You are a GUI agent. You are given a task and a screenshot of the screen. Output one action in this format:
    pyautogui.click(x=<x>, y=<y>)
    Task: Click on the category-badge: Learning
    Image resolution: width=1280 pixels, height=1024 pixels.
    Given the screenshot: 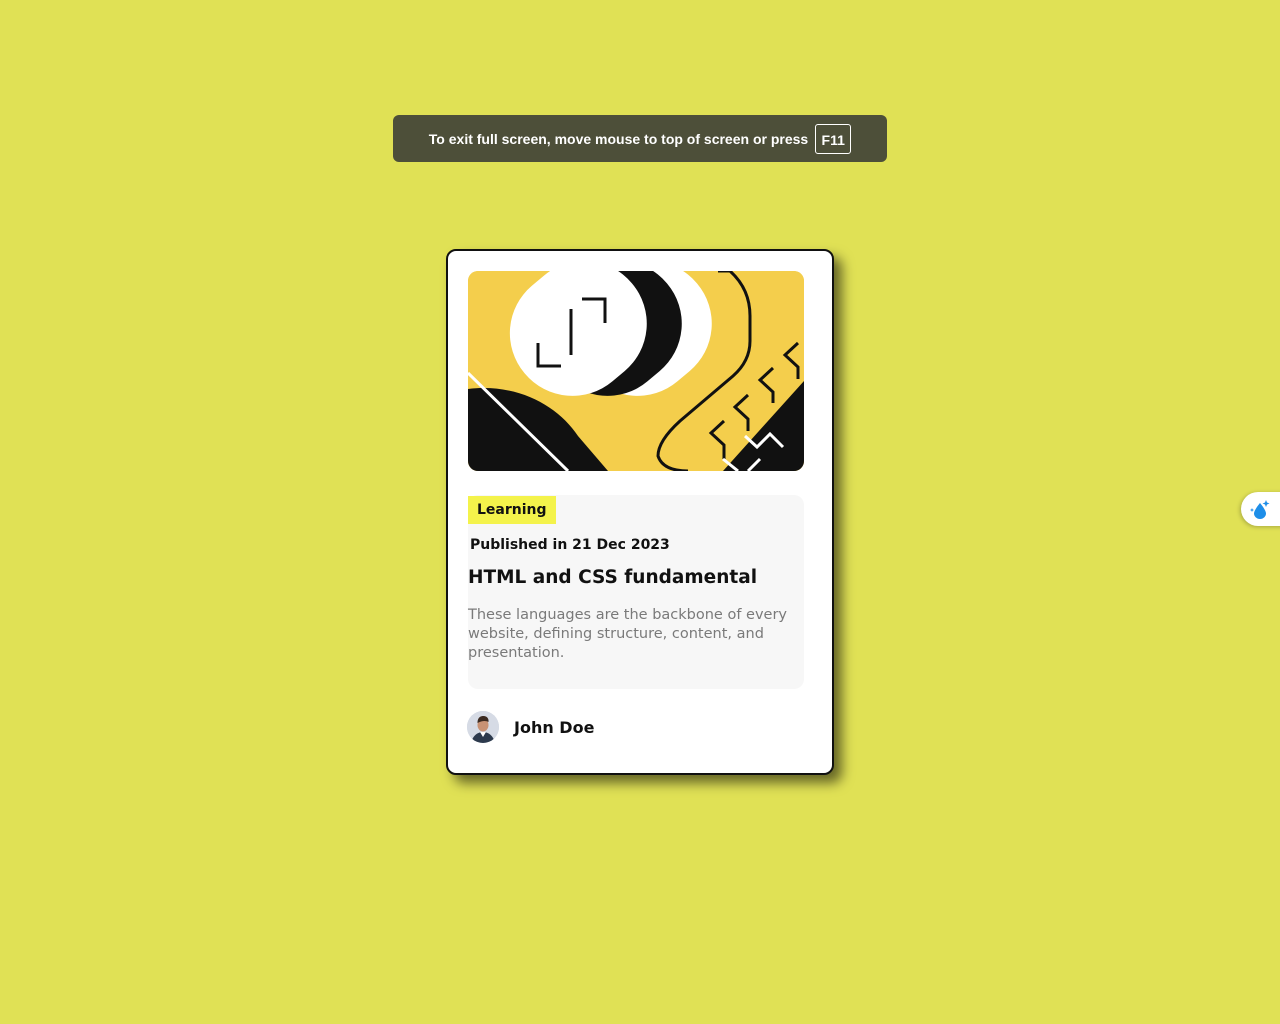 What is the action you would take?
    pyautogui.click(x=512, y=510)
    